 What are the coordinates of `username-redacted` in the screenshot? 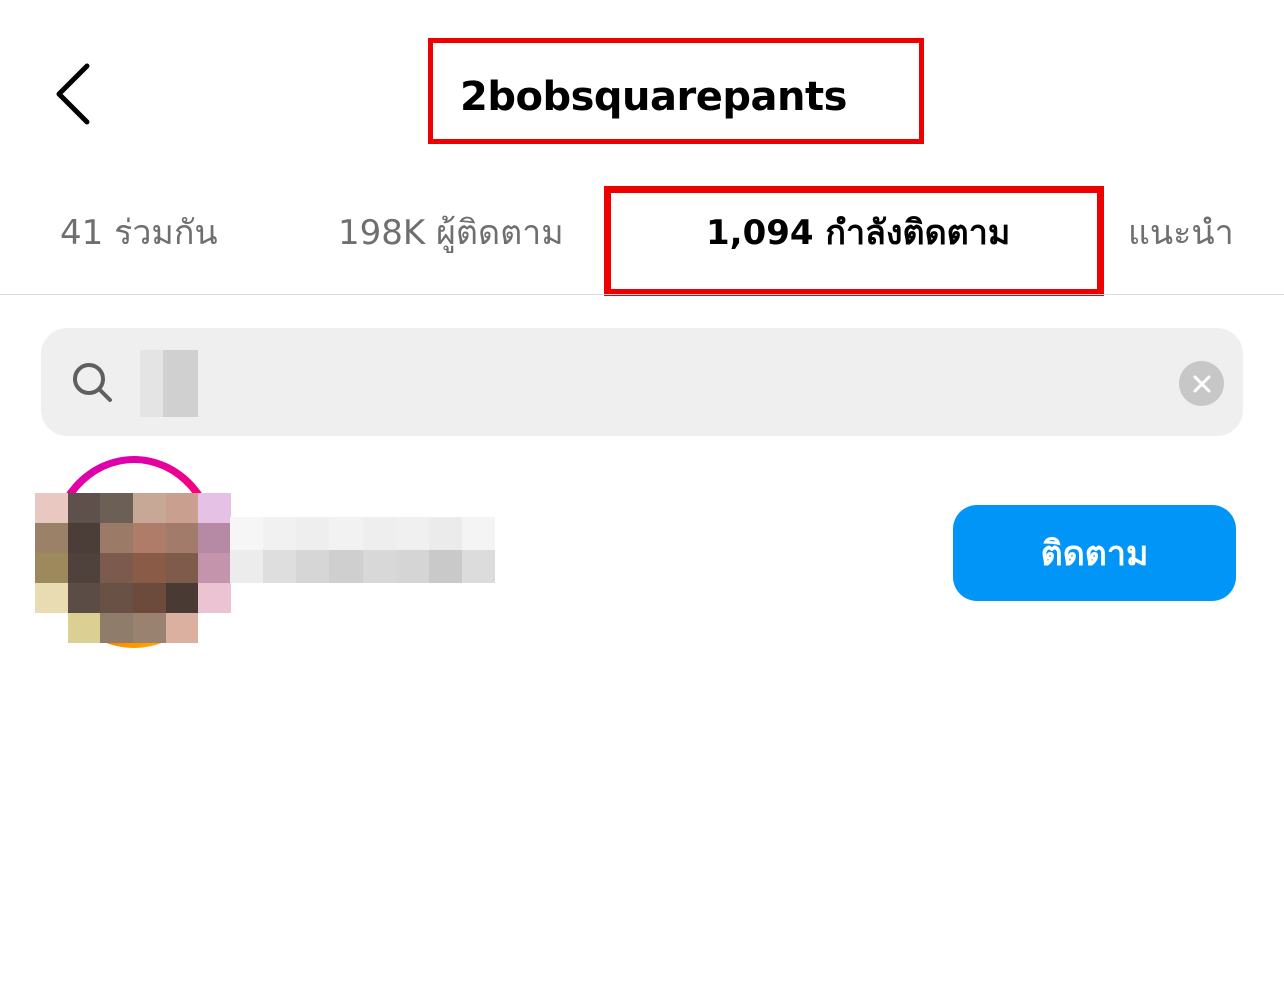 It's located at (362, 550).